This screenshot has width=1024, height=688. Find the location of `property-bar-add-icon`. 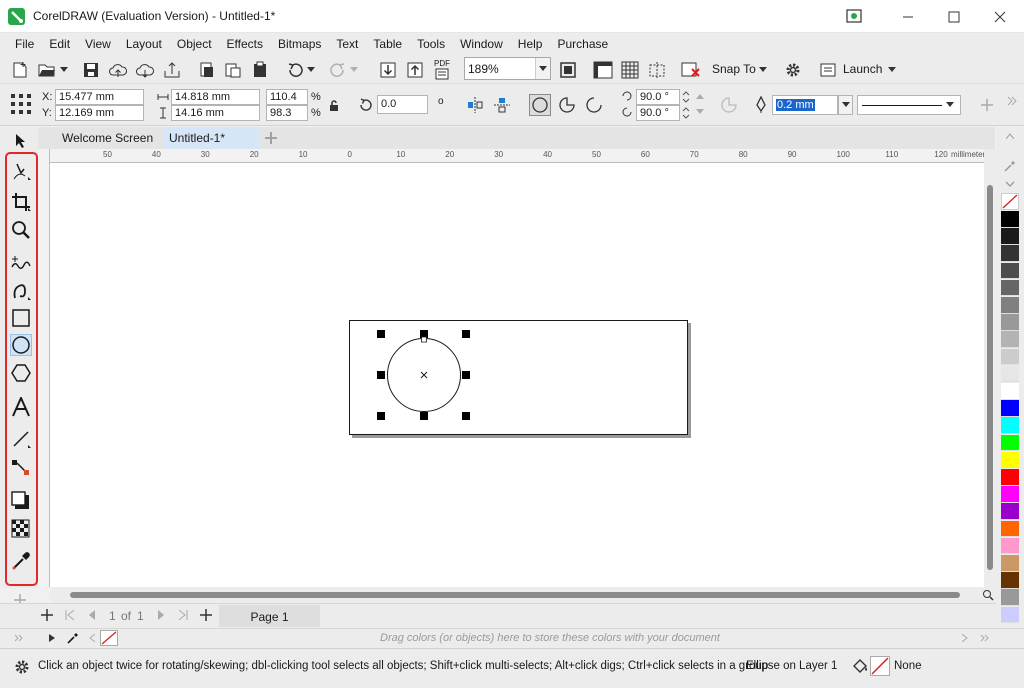

property-bar-add-icon is located at coordinates (987, 105).